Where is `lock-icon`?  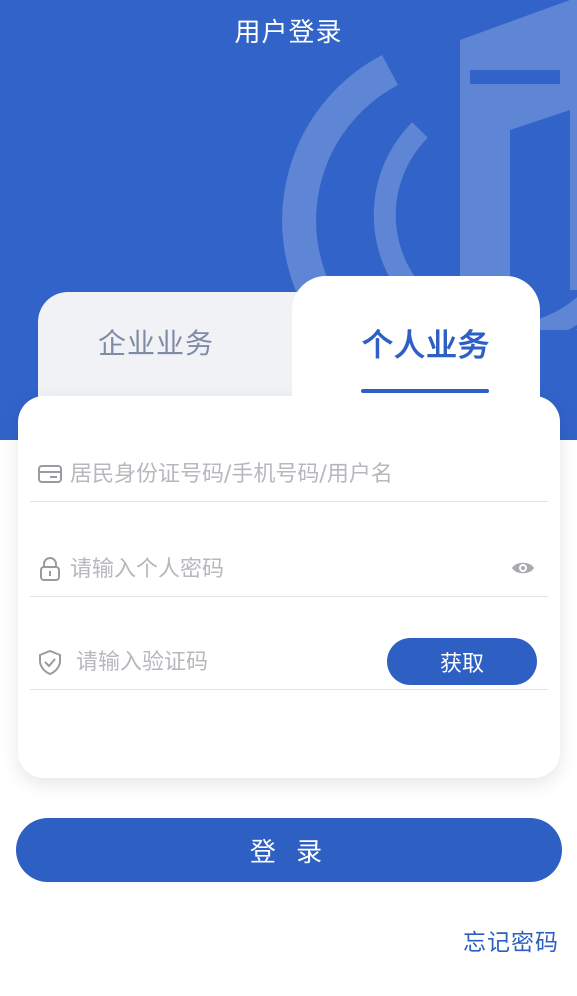
lock-icon is located at coordinates (50, 569).